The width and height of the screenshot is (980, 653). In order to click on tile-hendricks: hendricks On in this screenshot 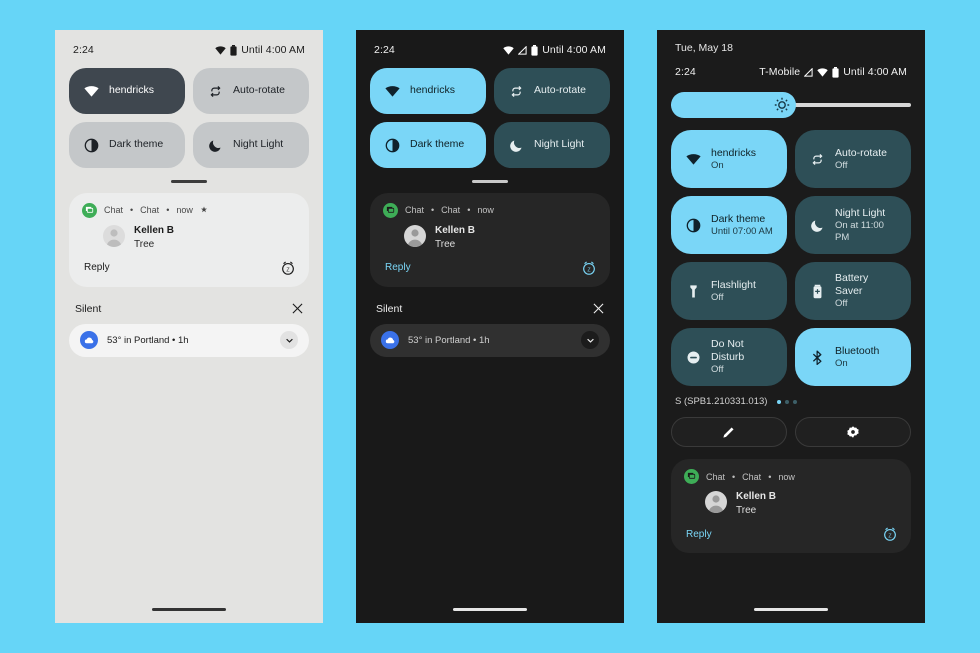, I will do `click(729, 159)`.